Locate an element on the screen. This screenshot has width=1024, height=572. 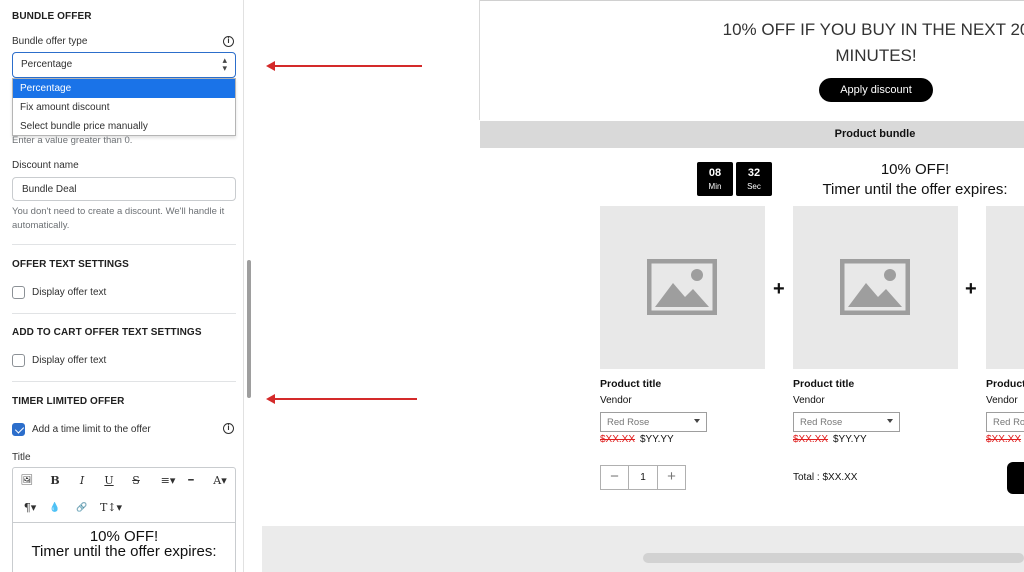
timer-minutes-box: 08 Min is located at coordinates (715, 179).